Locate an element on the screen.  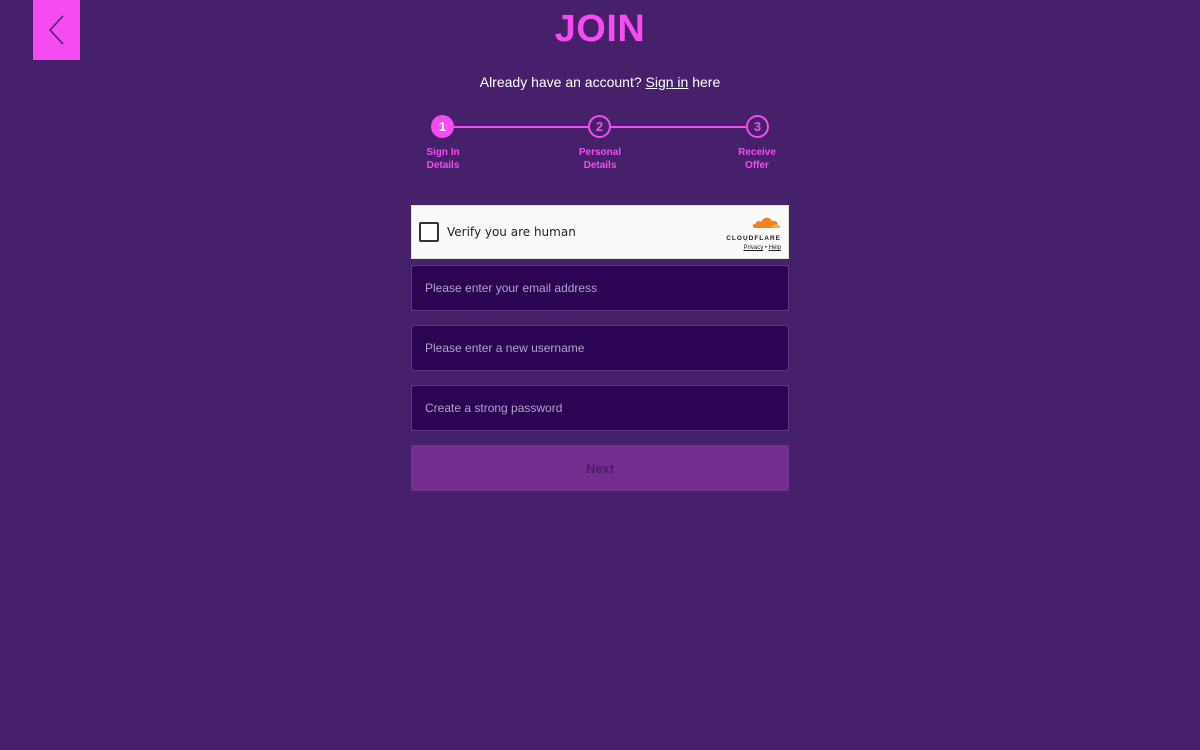
privacy-link: Privacy is located at coordinates (754, 248).